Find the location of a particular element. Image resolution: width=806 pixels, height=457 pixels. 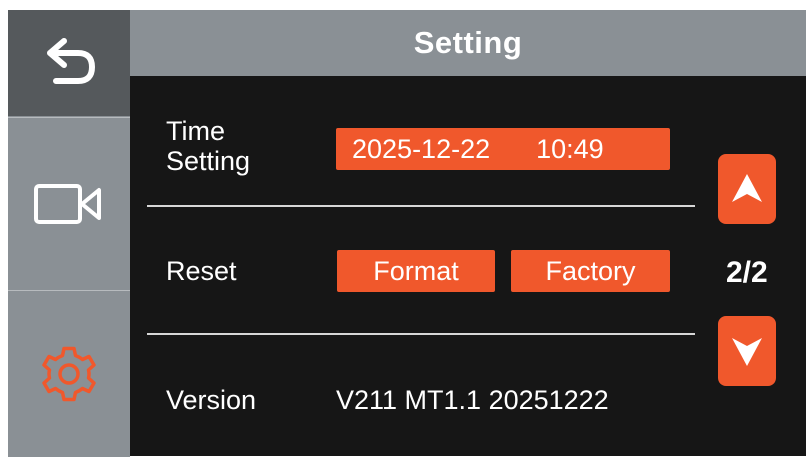

time-setting-label: Time Setting is located at coordinates (208, 146).